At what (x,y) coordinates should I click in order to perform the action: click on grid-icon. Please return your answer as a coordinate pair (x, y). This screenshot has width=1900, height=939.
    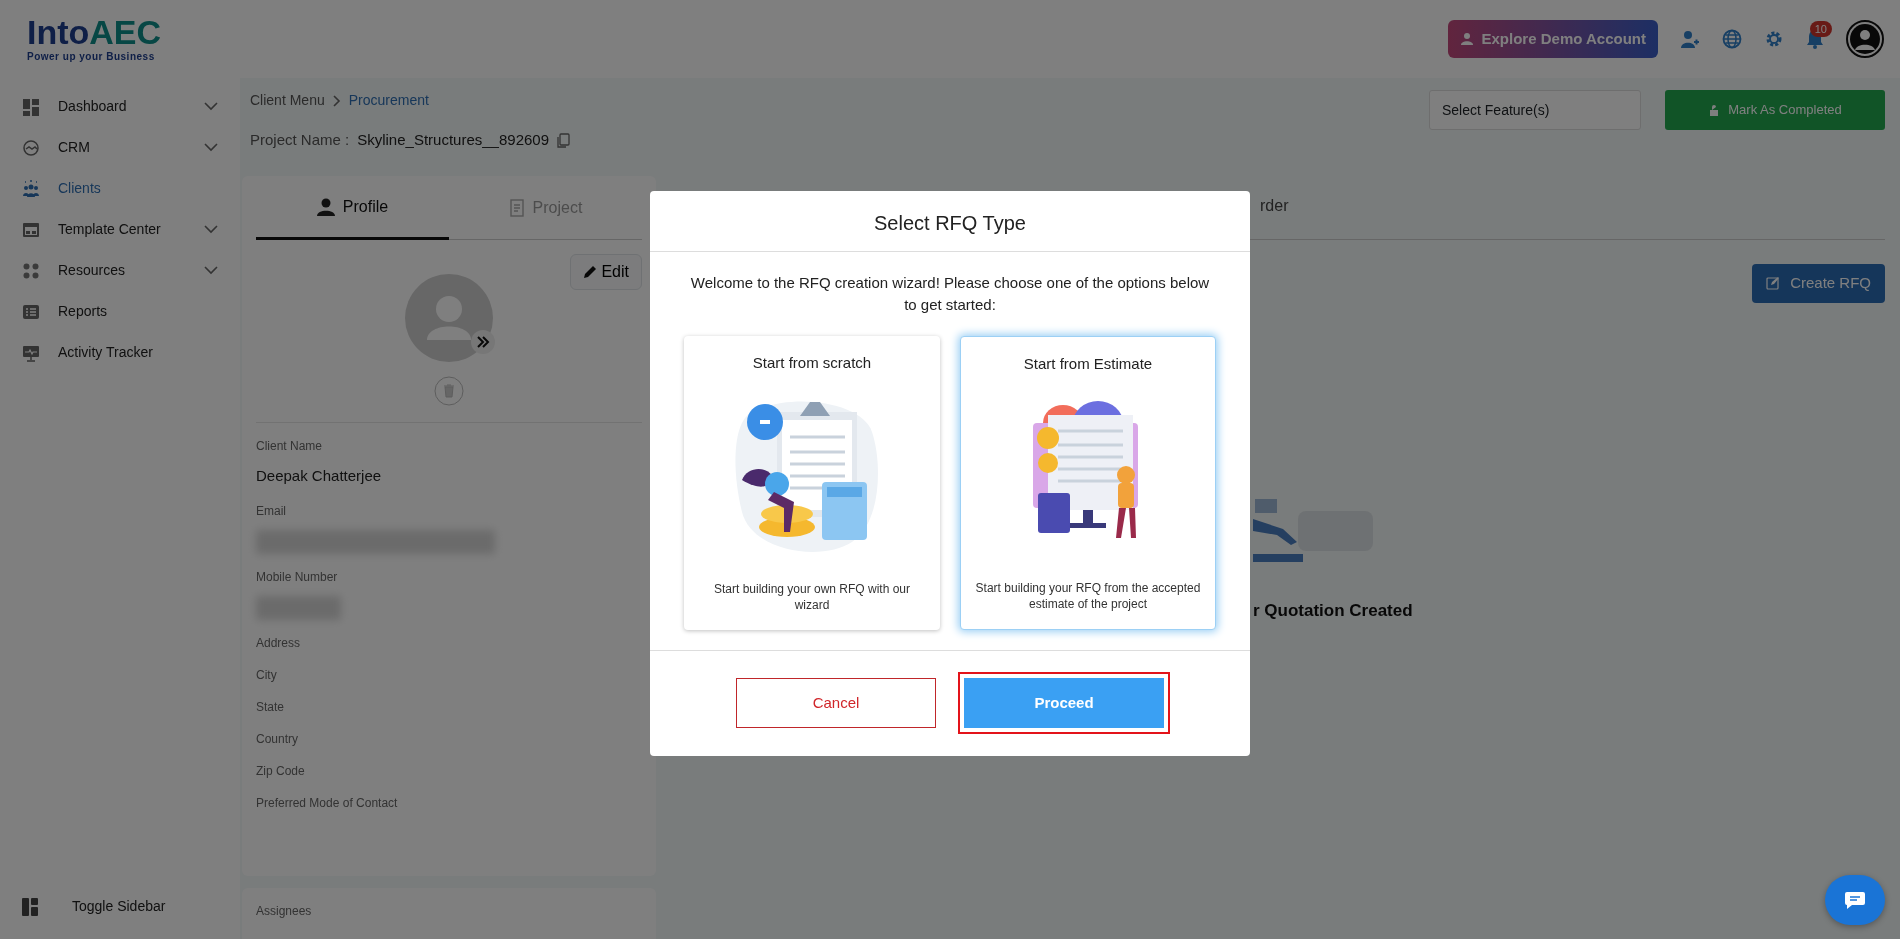
    Looking at the image, I should click on (31, 106).